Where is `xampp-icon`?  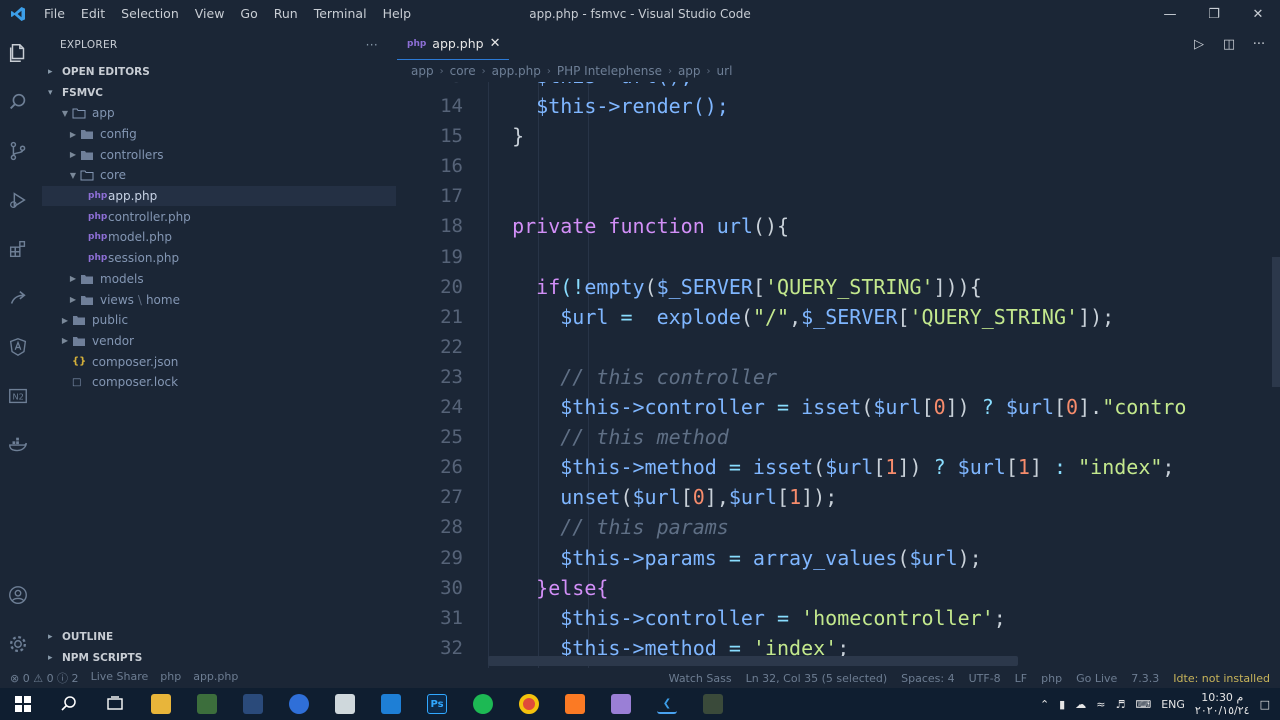
xampp-icon is located at coordinates (575, 704).